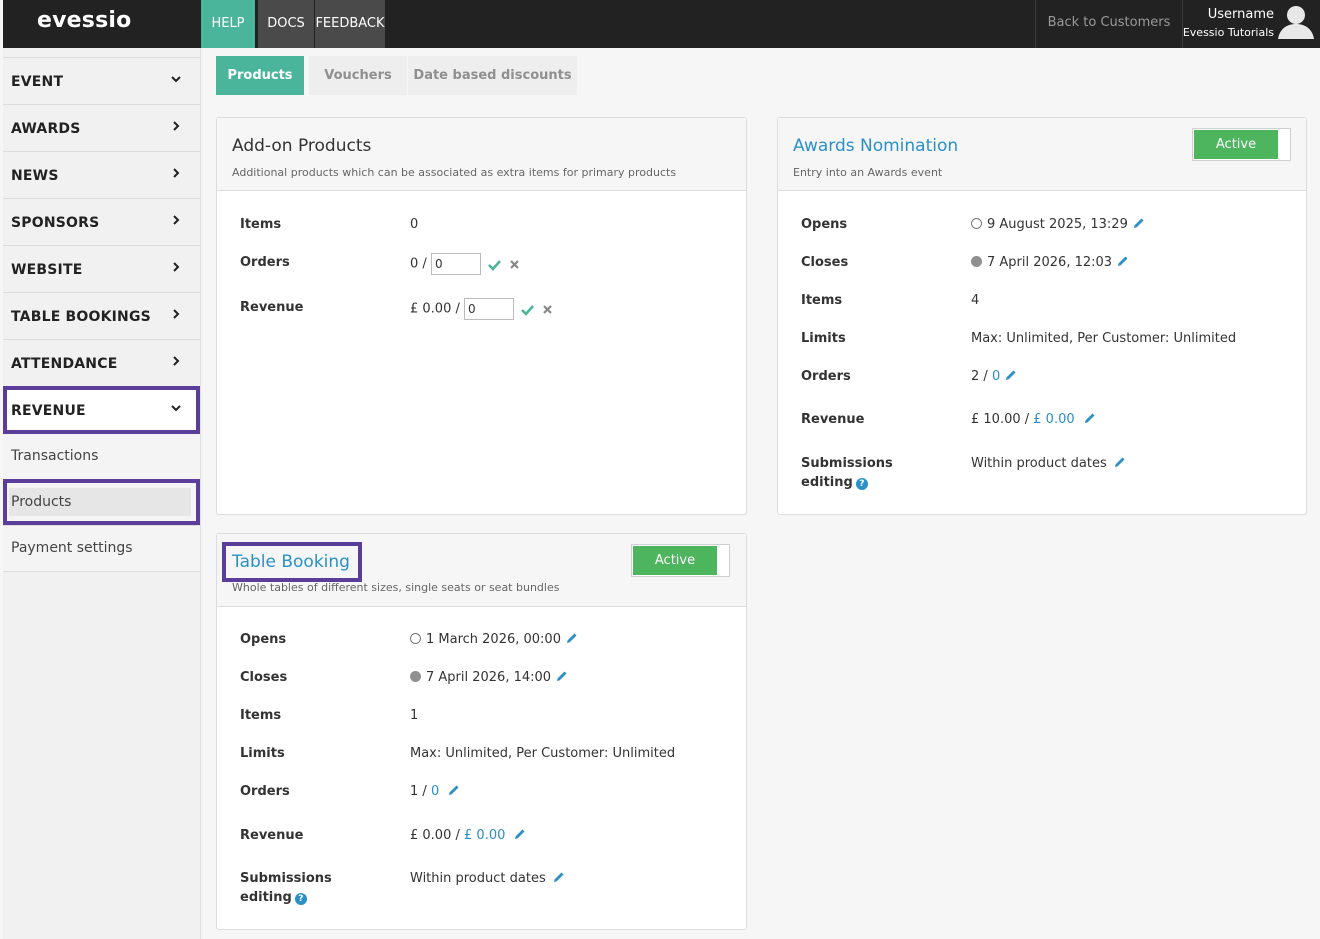 The image size is (1320, 939). Describe the element at coordinates (455, 264) in the screenshot. I see `orders-limit-input` at that location.